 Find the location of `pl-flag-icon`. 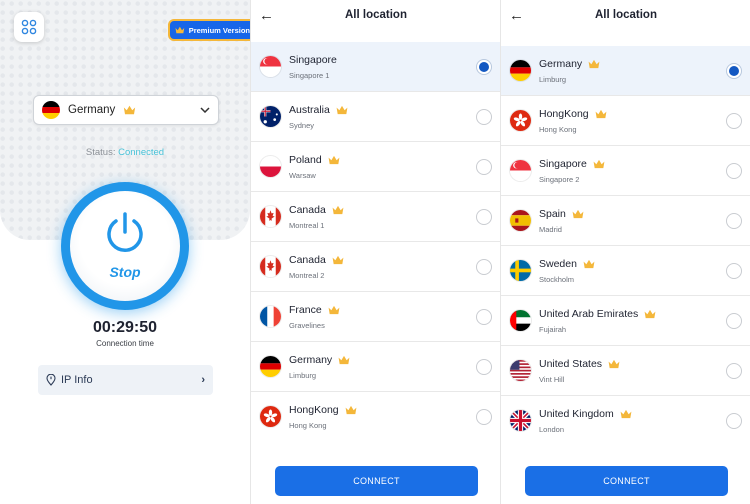

pl-flag-icon is located at coordinates (270, 166).